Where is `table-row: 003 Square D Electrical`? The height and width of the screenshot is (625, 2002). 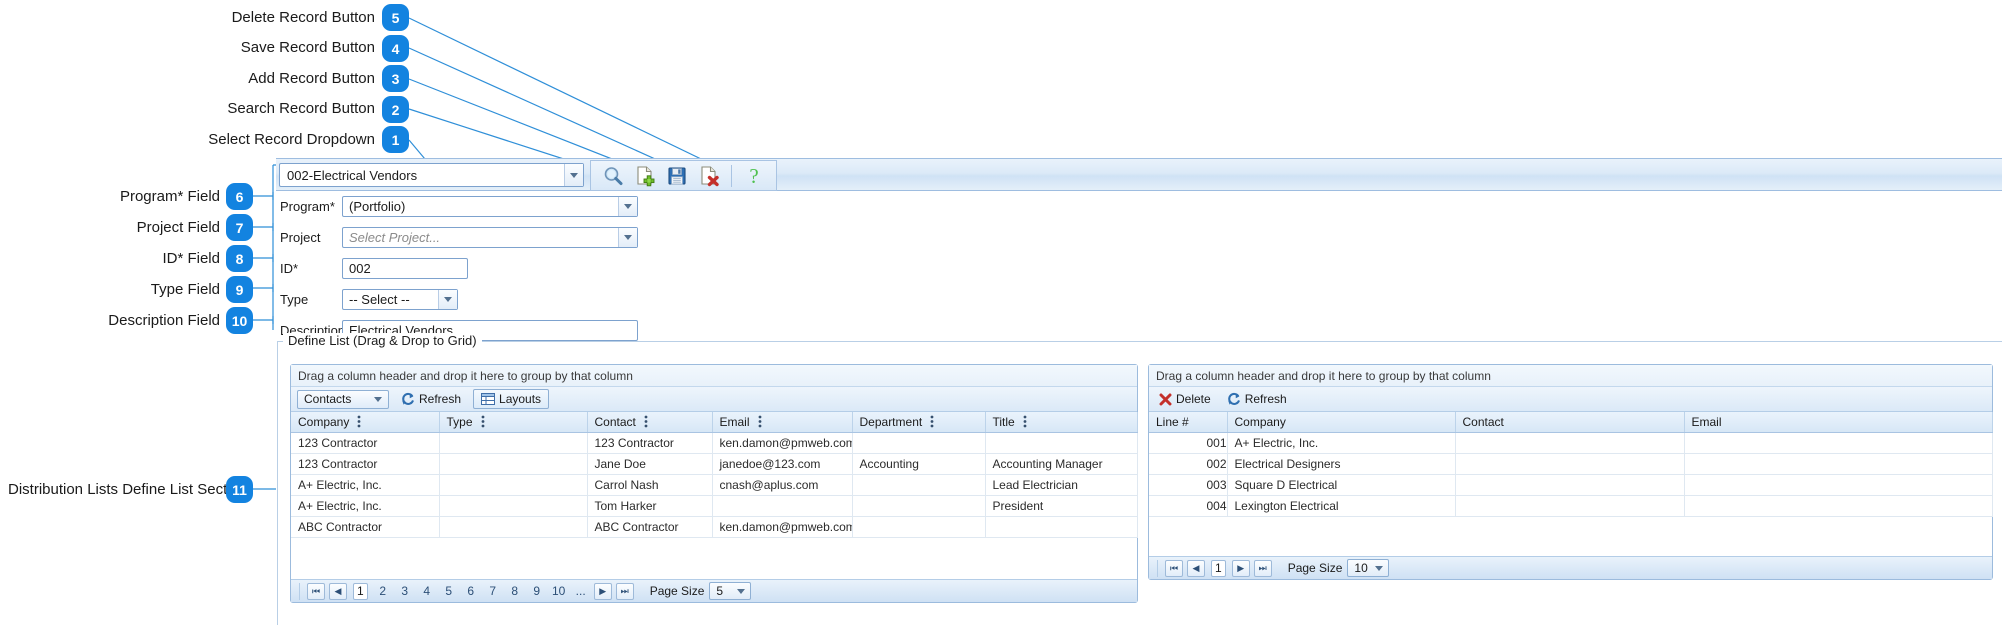
table-row: 003 Square D Electrical is located at coordinates (1571, 485).